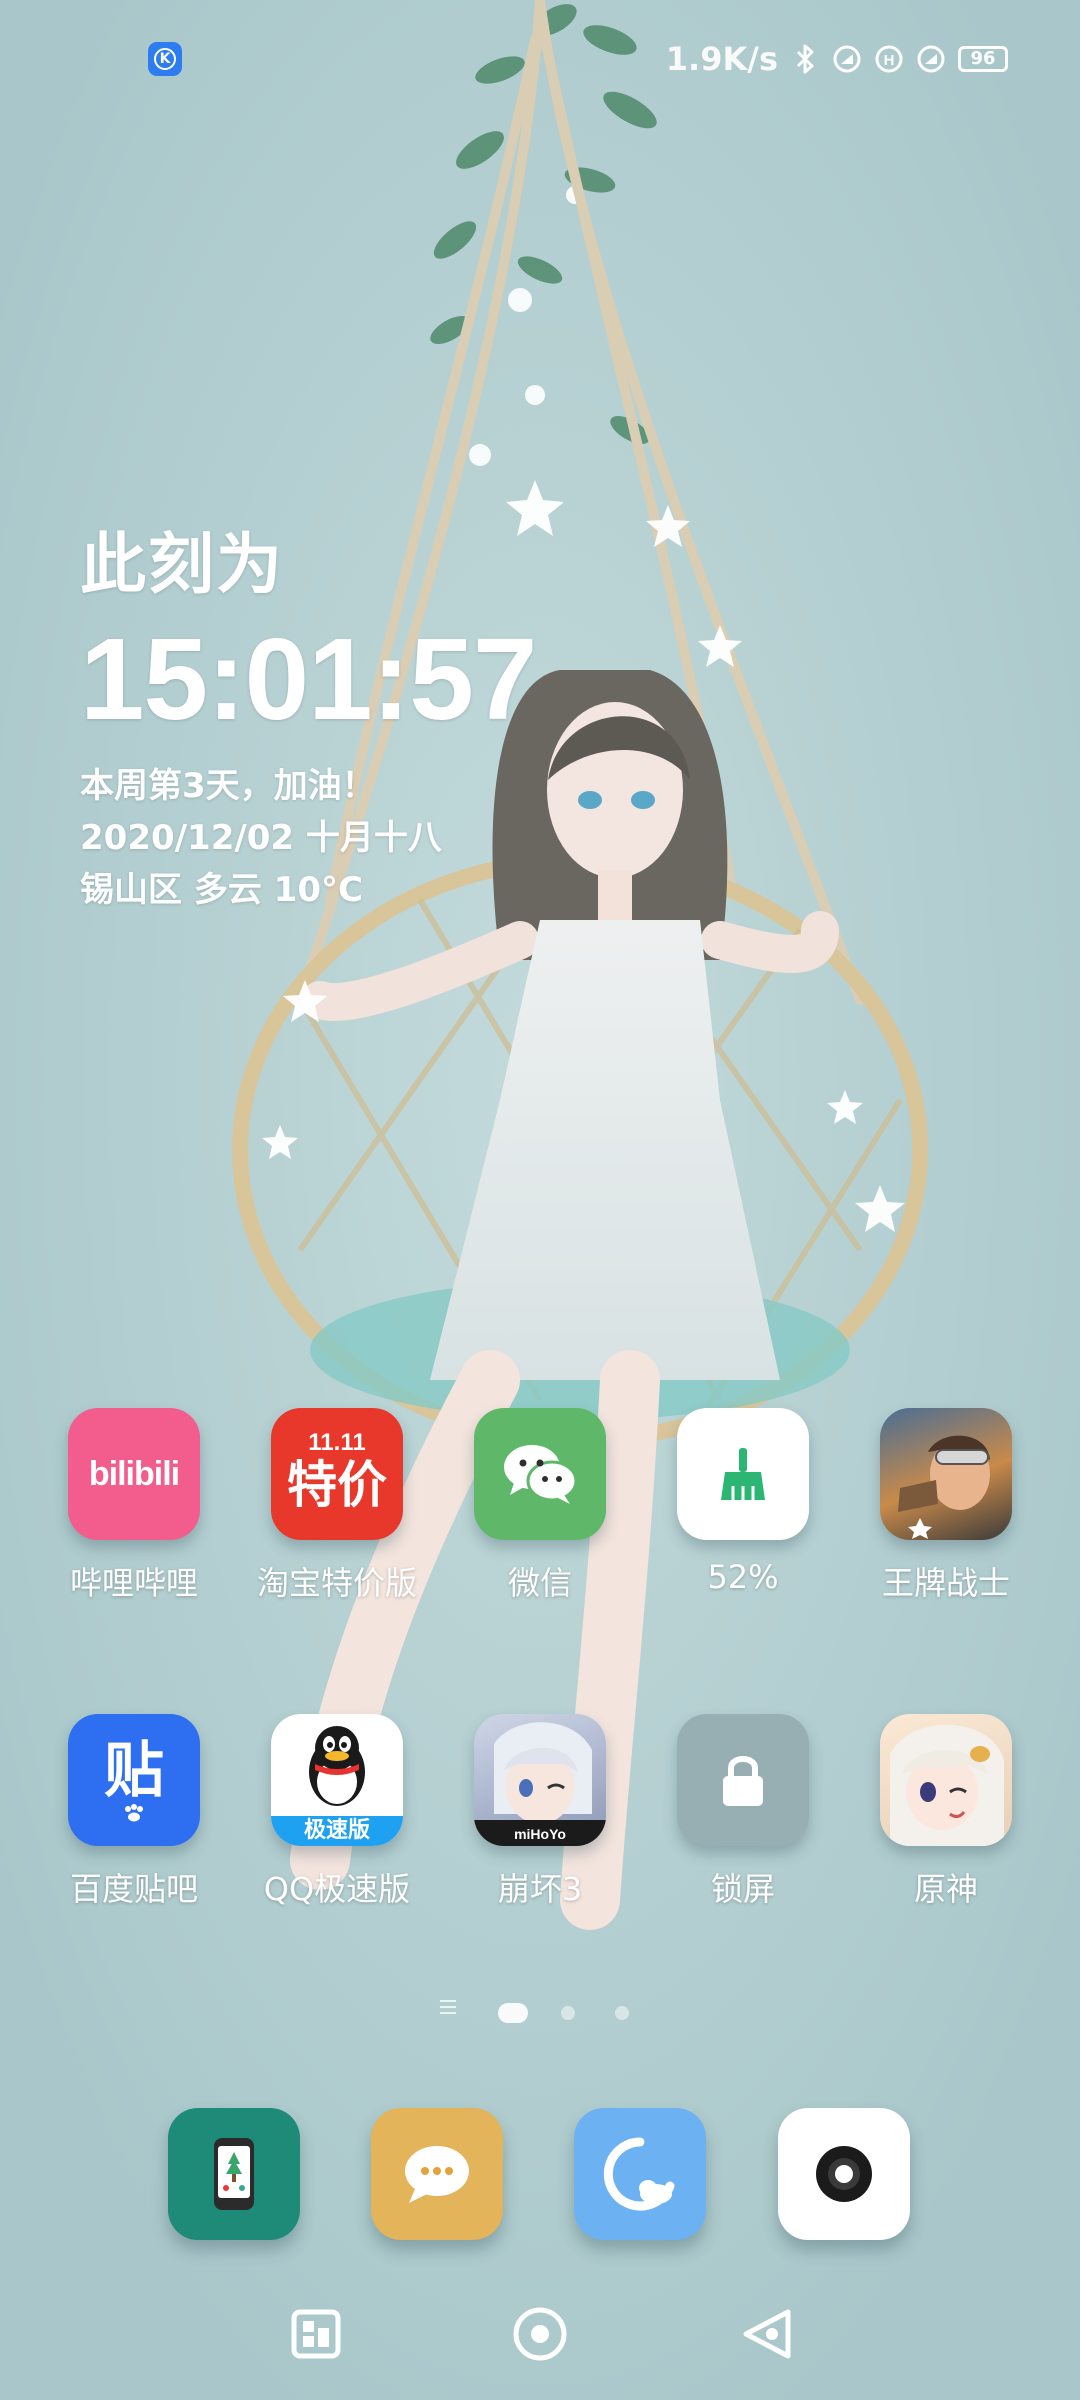  I want to click on signal-2-icon, so click(931, 59).